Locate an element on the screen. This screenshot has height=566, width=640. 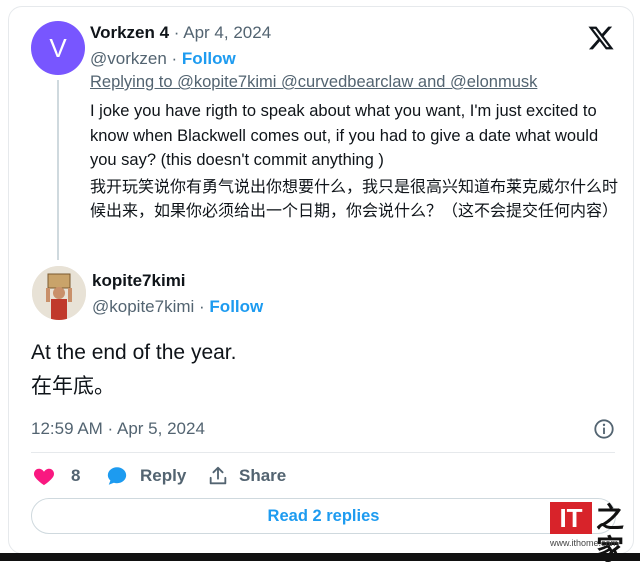
tweet2-handle-row: @kopite7kimi · Follow is located at coordinates (177, 307).